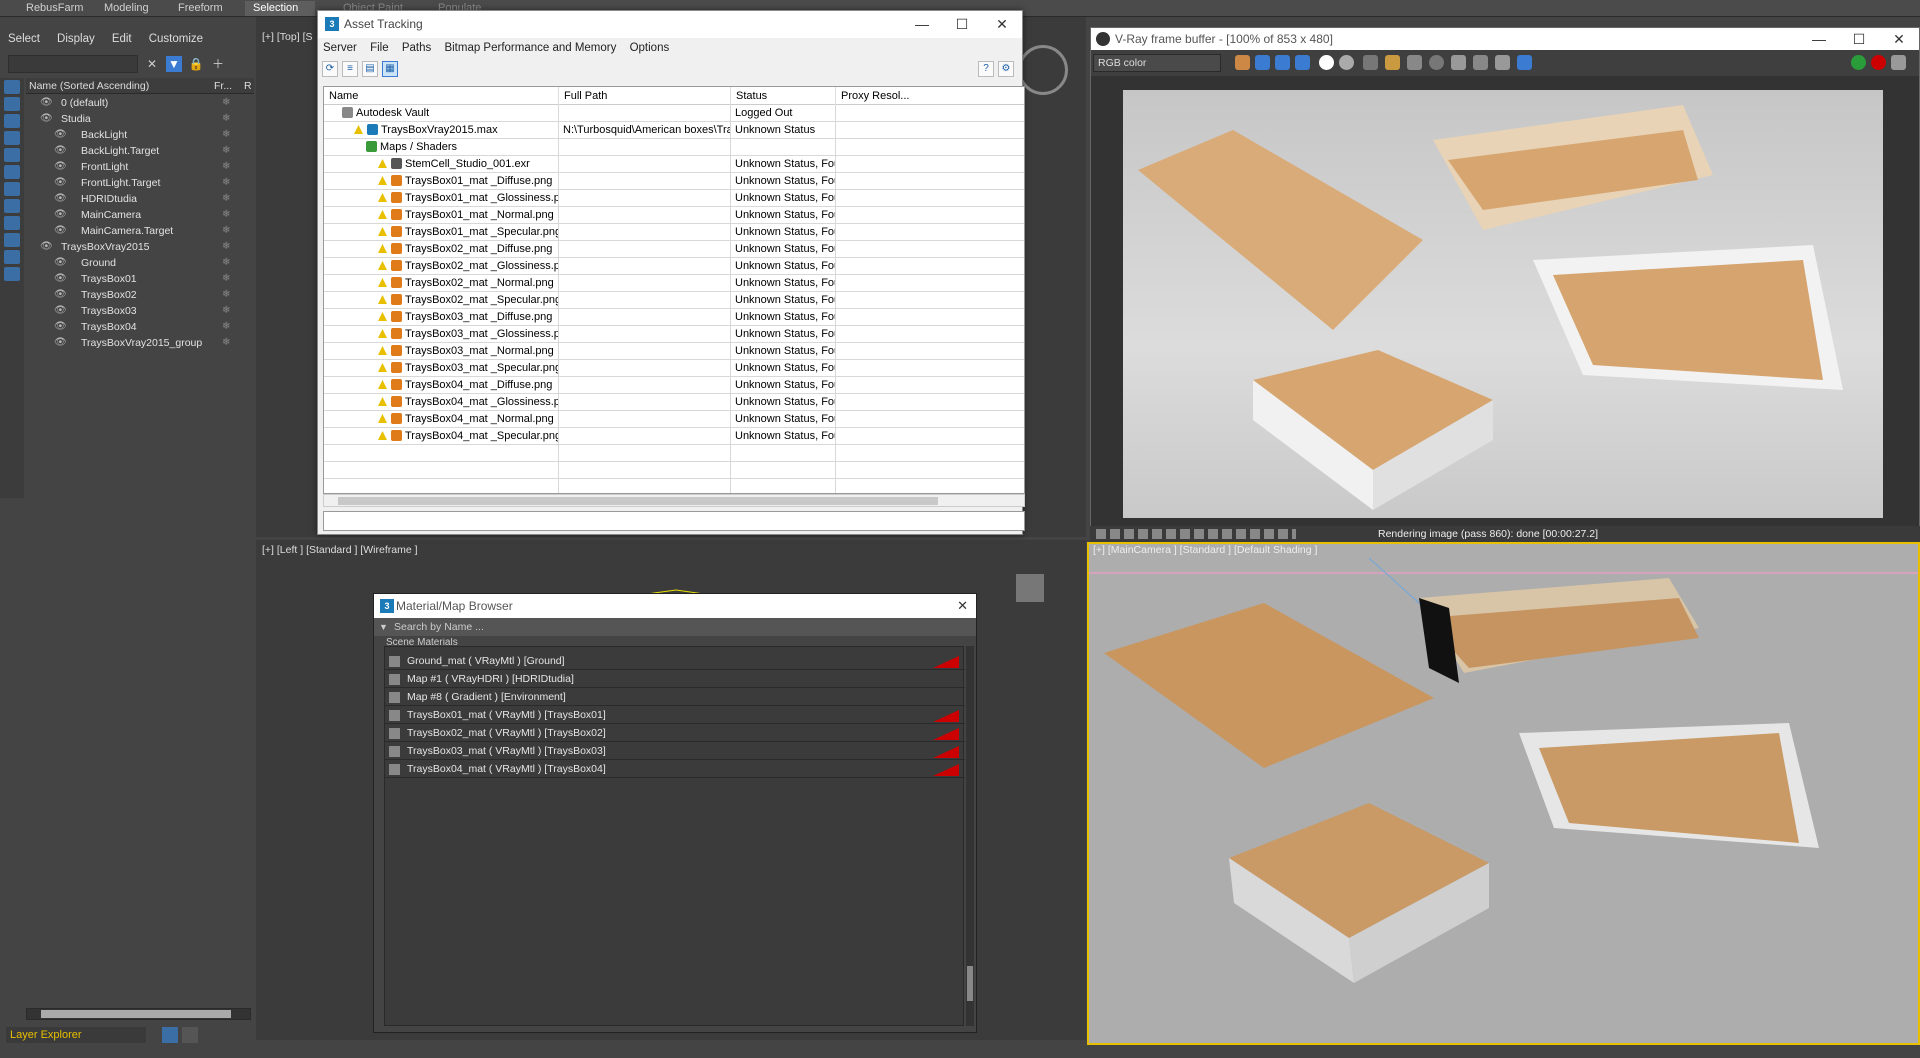 This screenshot has height=1058, width=1920. I want to click on maximize-button: ☐, so click(1859, 39).